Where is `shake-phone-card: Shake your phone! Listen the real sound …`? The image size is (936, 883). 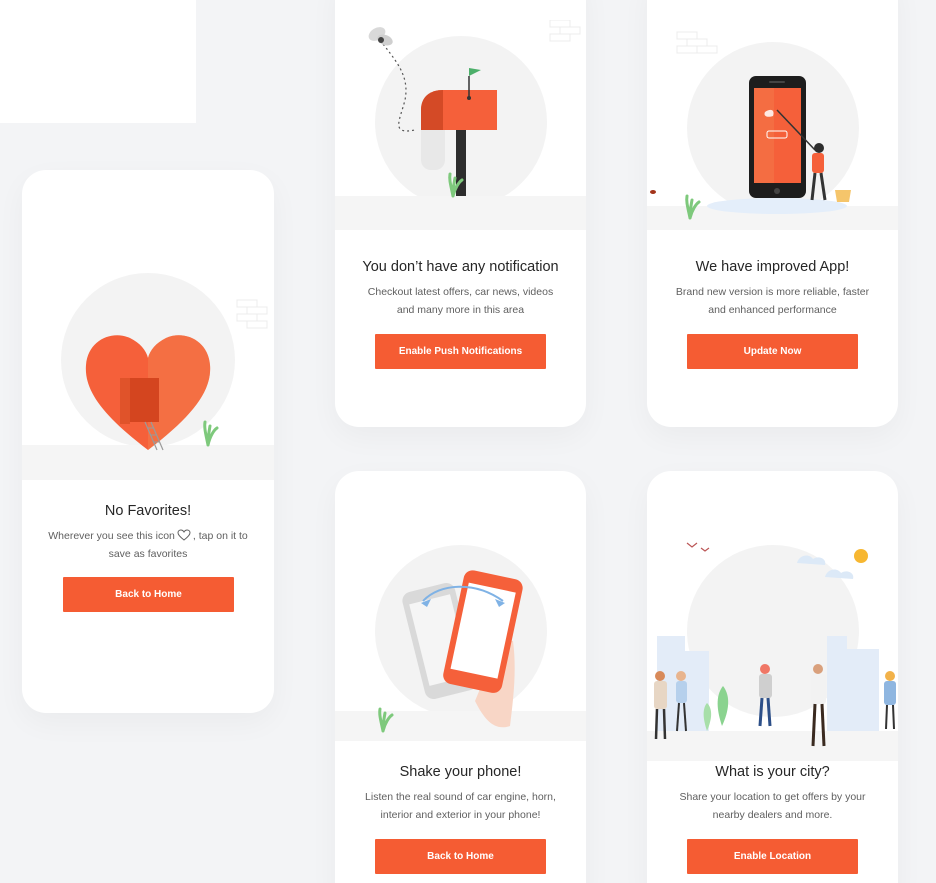 shake-phone-card: Shake your phone! Listen the real sound … is located at coordinates (460, 677).